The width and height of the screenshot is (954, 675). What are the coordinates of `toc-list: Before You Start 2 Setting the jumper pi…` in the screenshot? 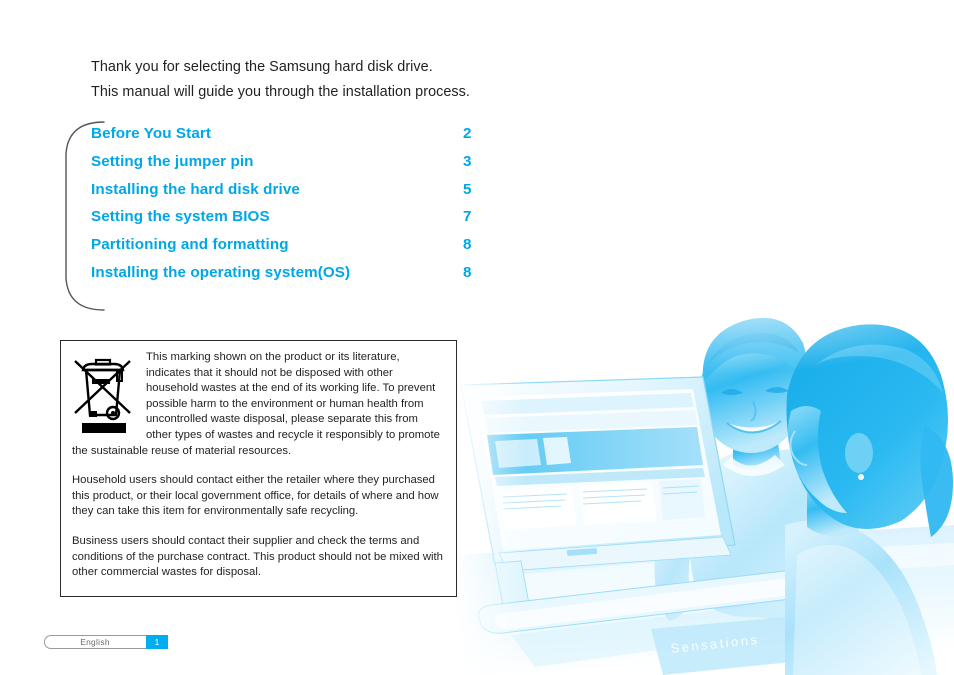 It's located at (281, 203).